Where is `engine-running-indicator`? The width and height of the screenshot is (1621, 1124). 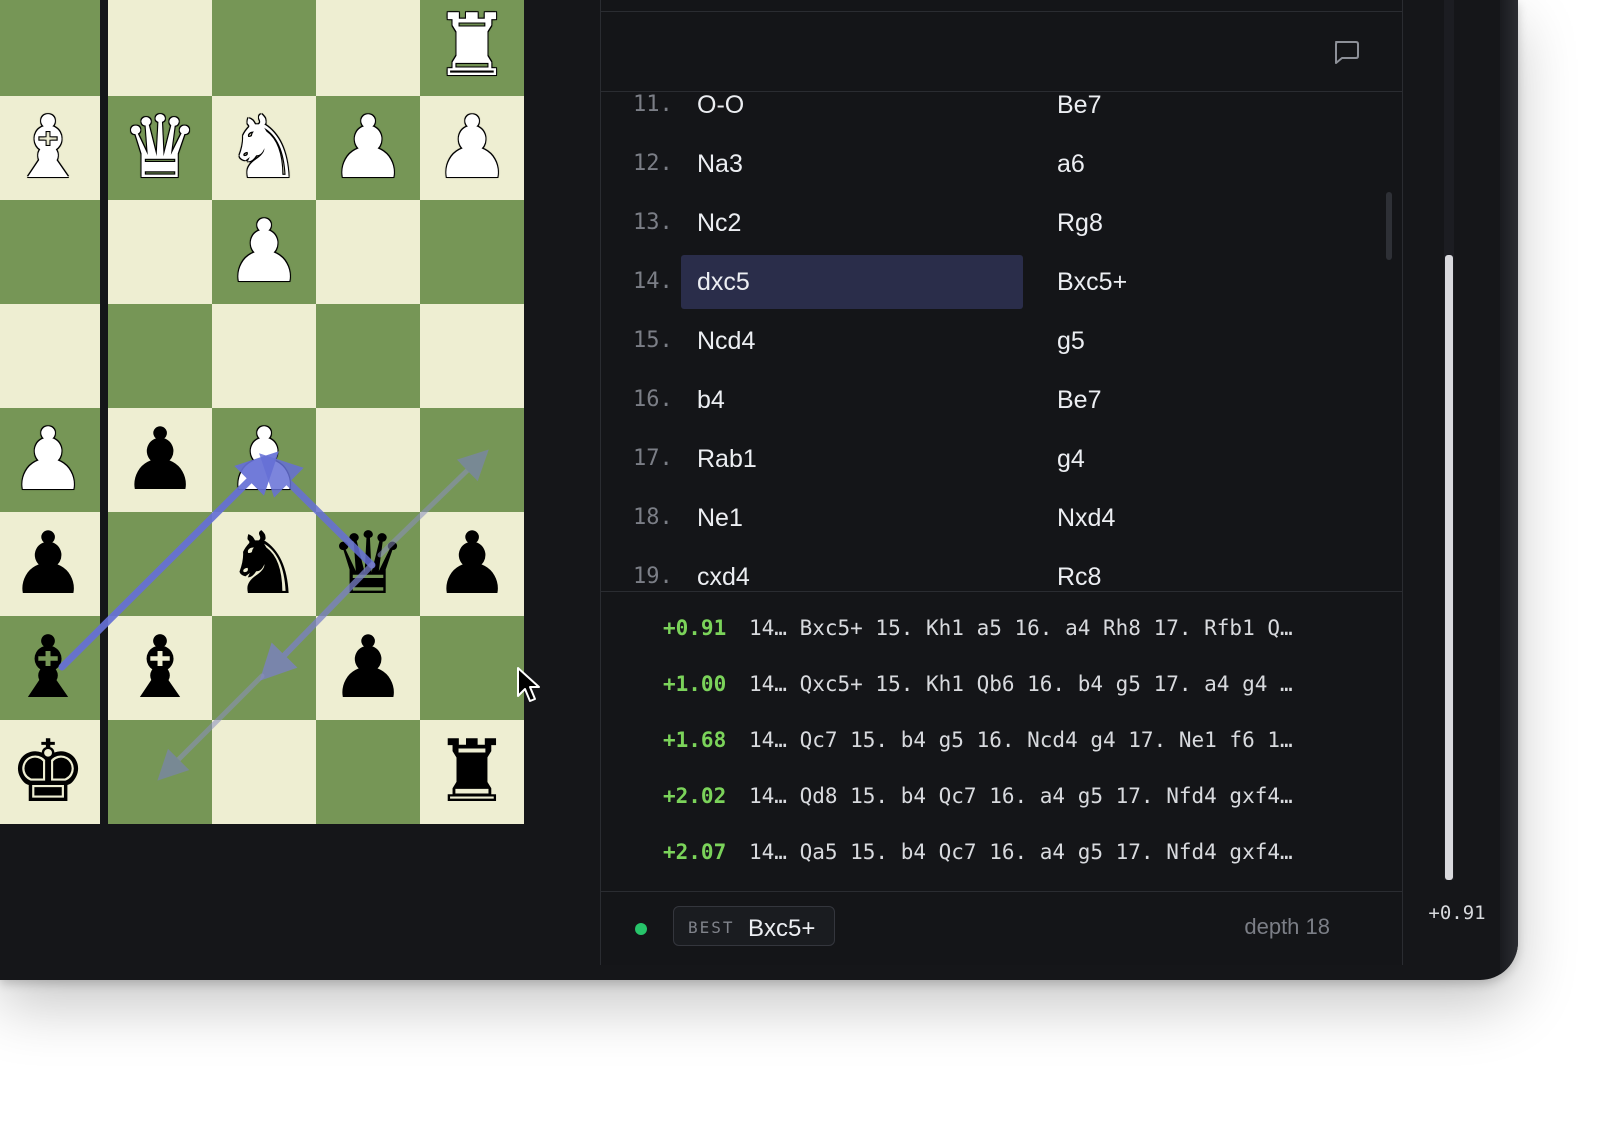
engine-running-indicator is located at coordinates (641, 929).